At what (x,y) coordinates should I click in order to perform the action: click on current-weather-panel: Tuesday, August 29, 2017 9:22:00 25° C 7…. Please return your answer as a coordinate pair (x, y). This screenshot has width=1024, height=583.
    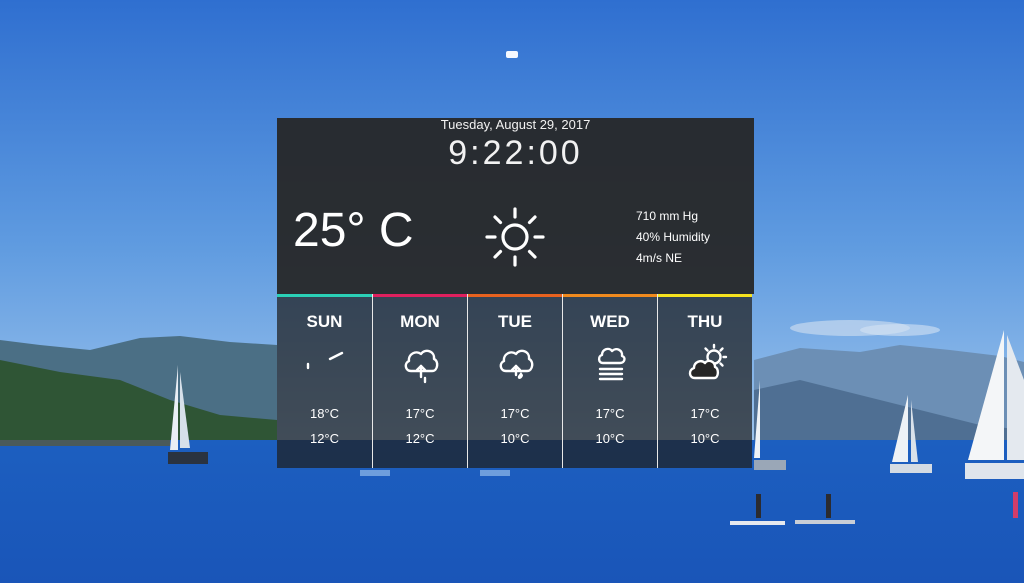
    Looking at the image, I should click on (515, 205).